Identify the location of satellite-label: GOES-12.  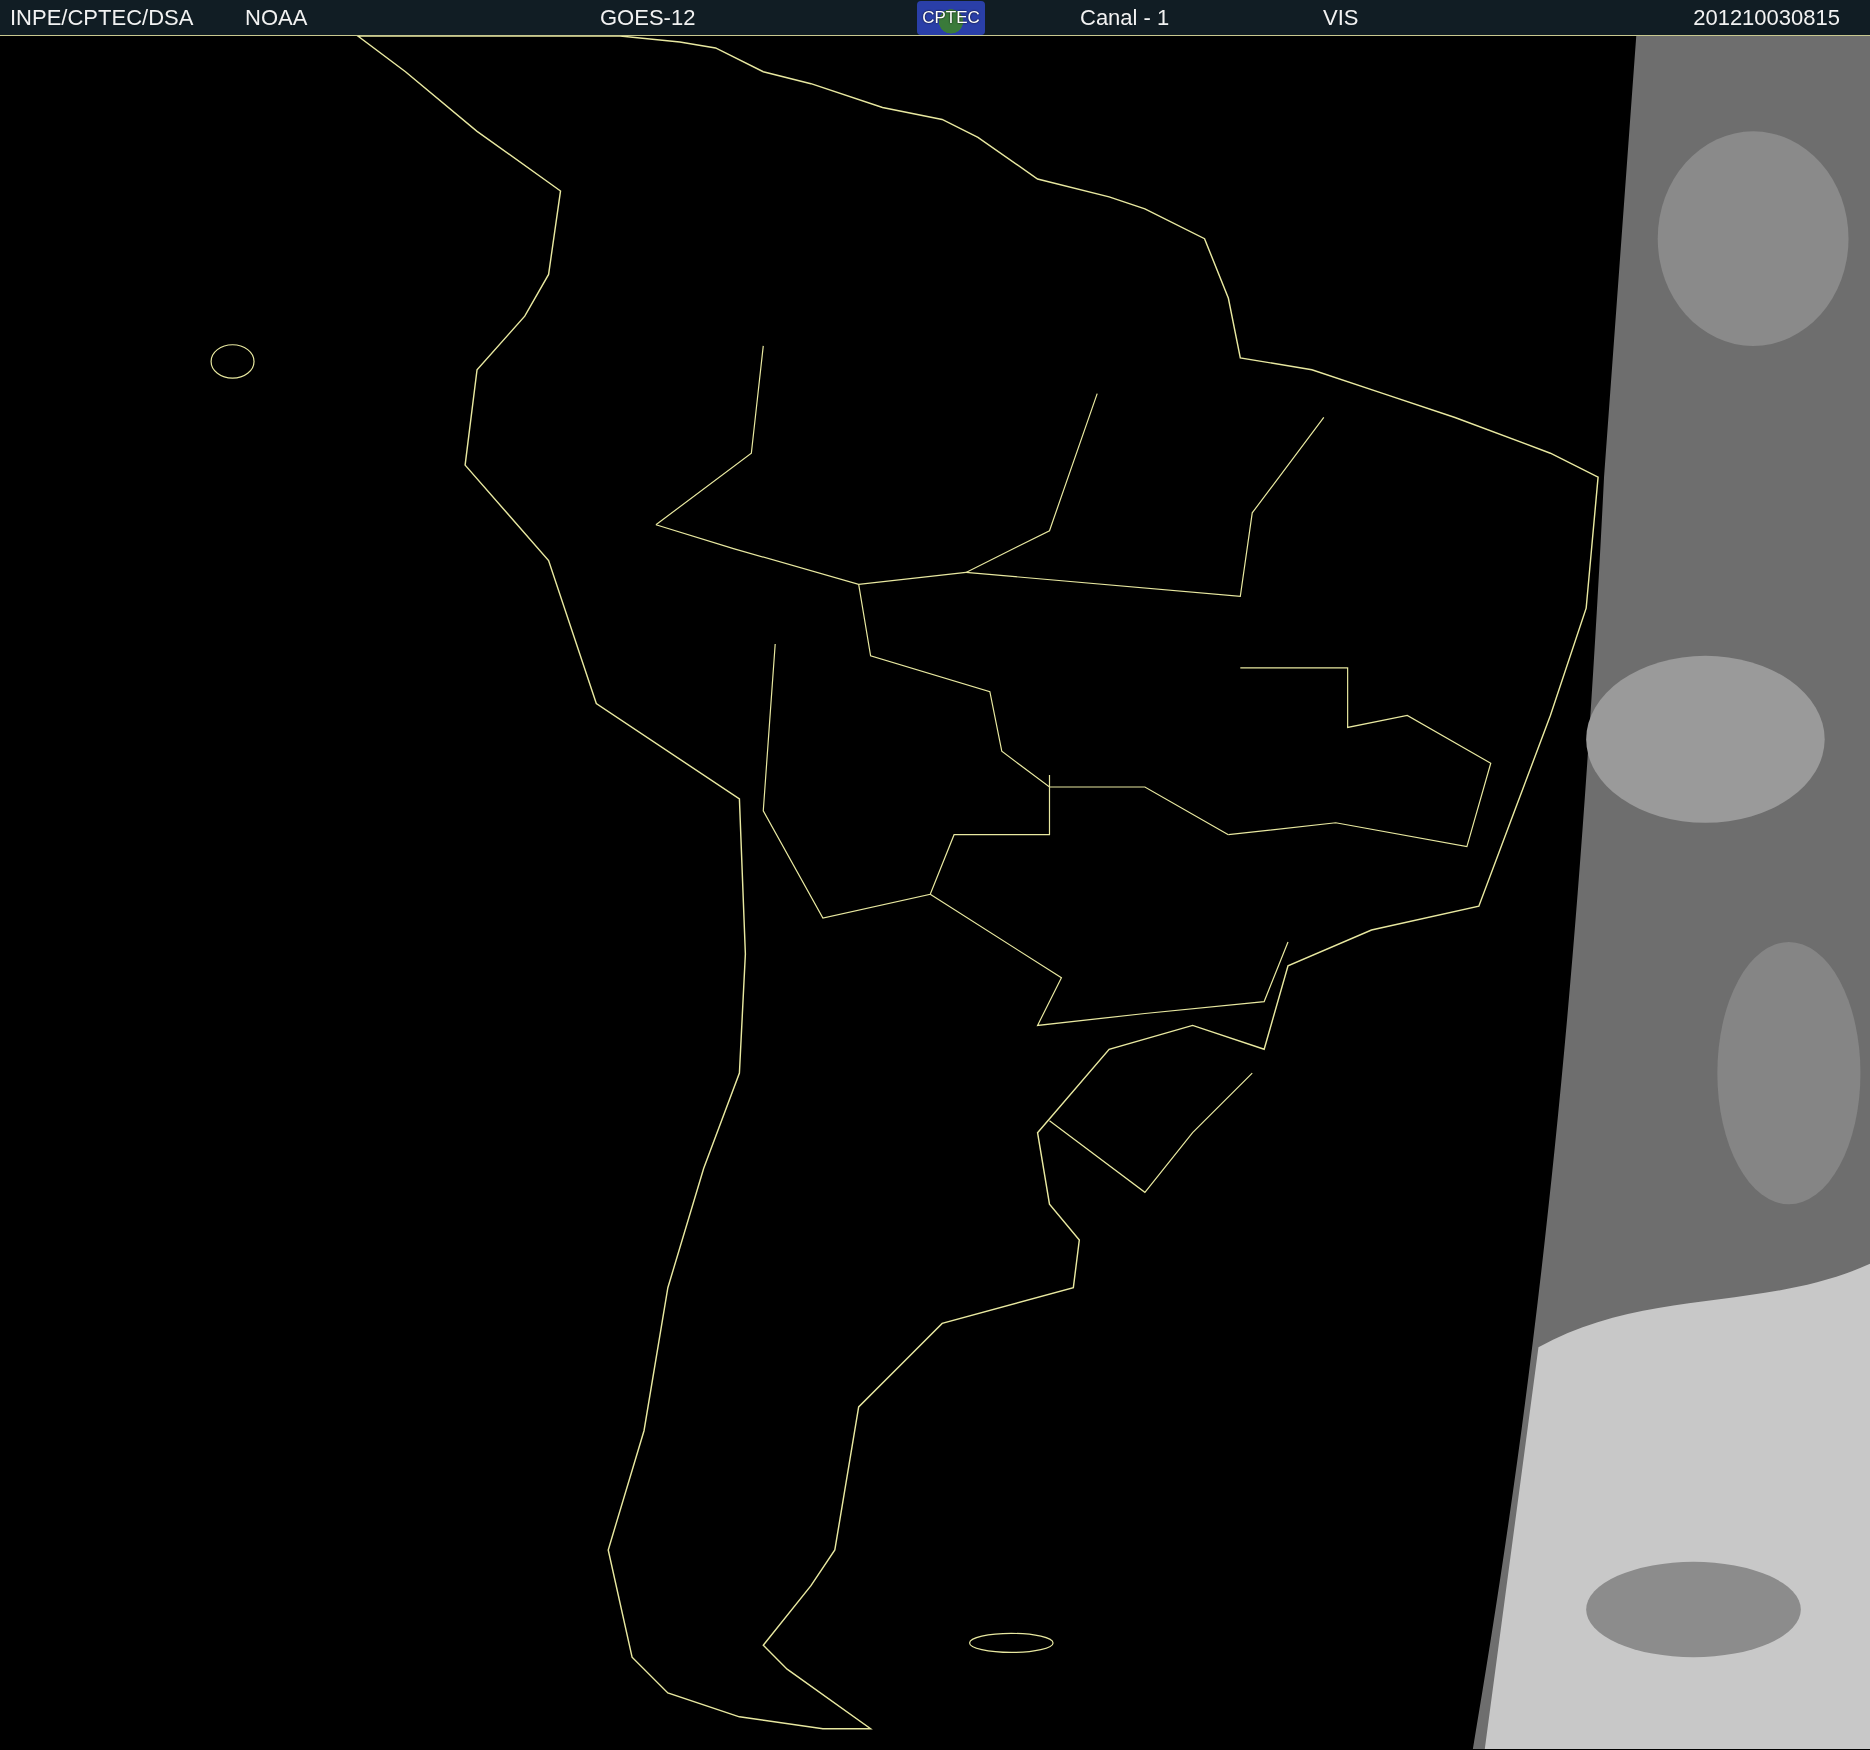
(648, 17).